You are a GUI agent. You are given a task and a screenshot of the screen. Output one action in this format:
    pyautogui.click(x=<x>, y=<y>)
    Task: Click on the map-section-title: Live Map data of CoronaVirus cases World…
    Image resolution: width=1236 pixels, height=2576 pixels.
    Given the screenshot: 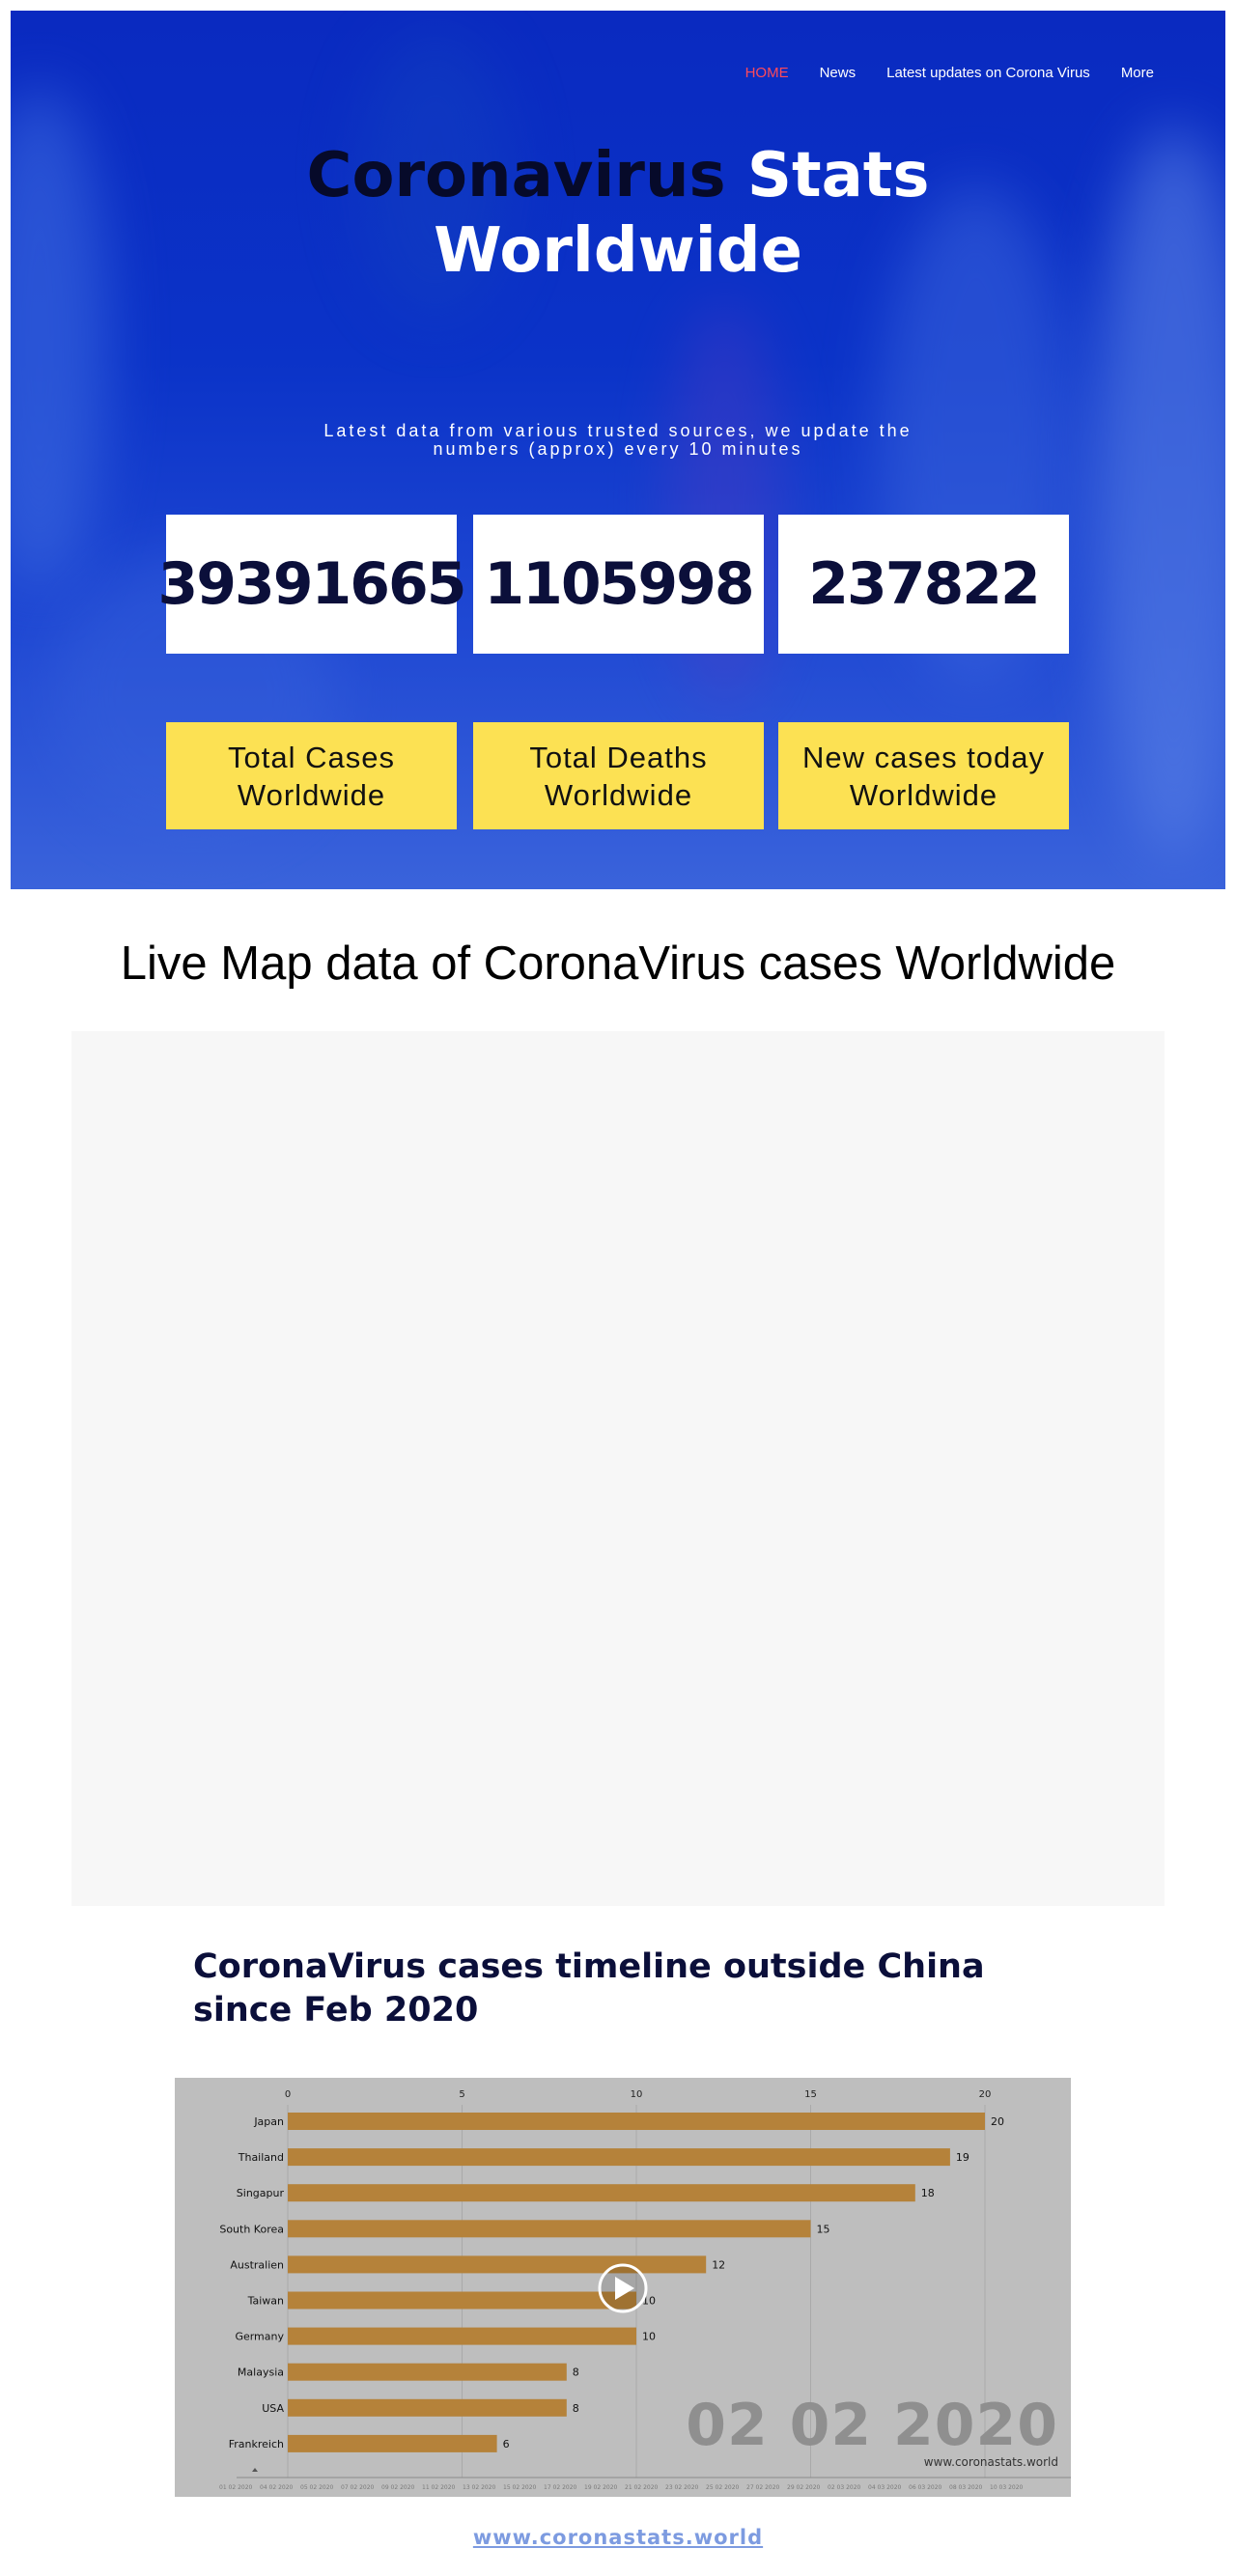 What is the action you would take?
    pyautogui.click(x=618, y=964)
    